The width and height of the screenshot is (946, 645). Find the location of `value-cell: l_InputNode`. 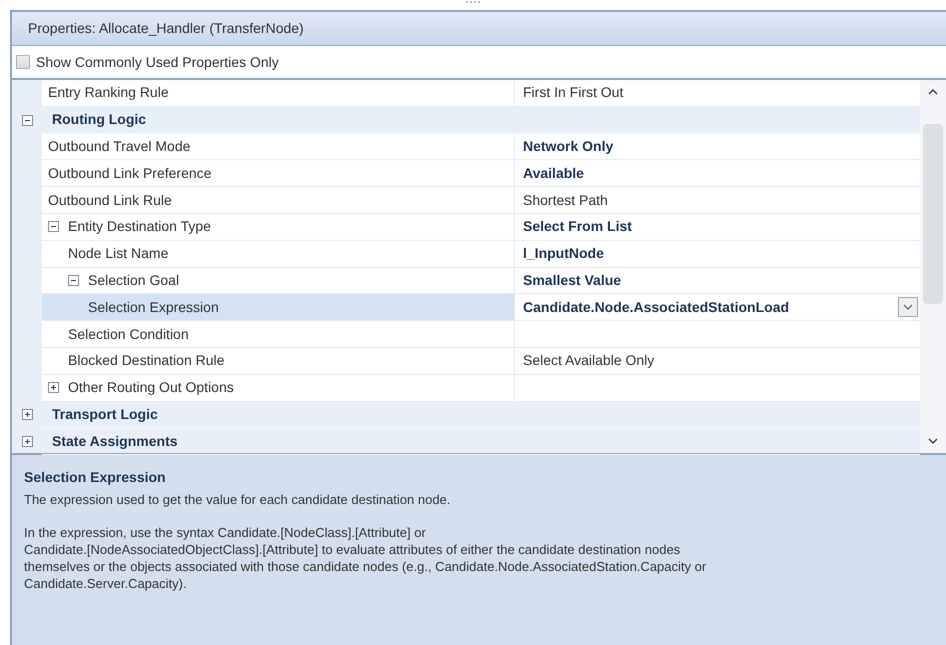

value-cell: l_InputNode is located at coordinates (717, 254).